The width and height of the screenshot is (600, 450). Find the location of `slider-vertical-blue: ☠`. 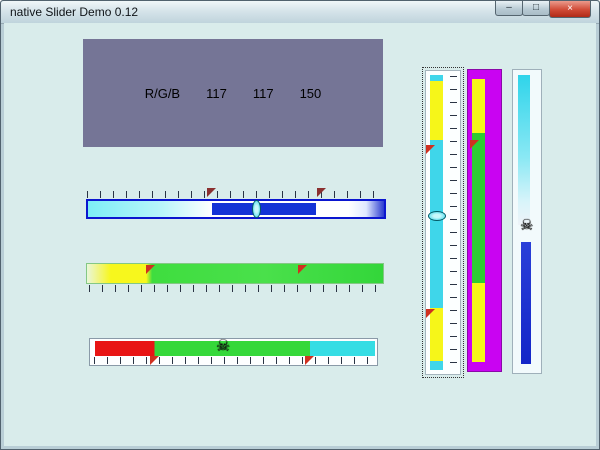

slider-vertical-blue: ☠ is located at coordinates (527, 221).